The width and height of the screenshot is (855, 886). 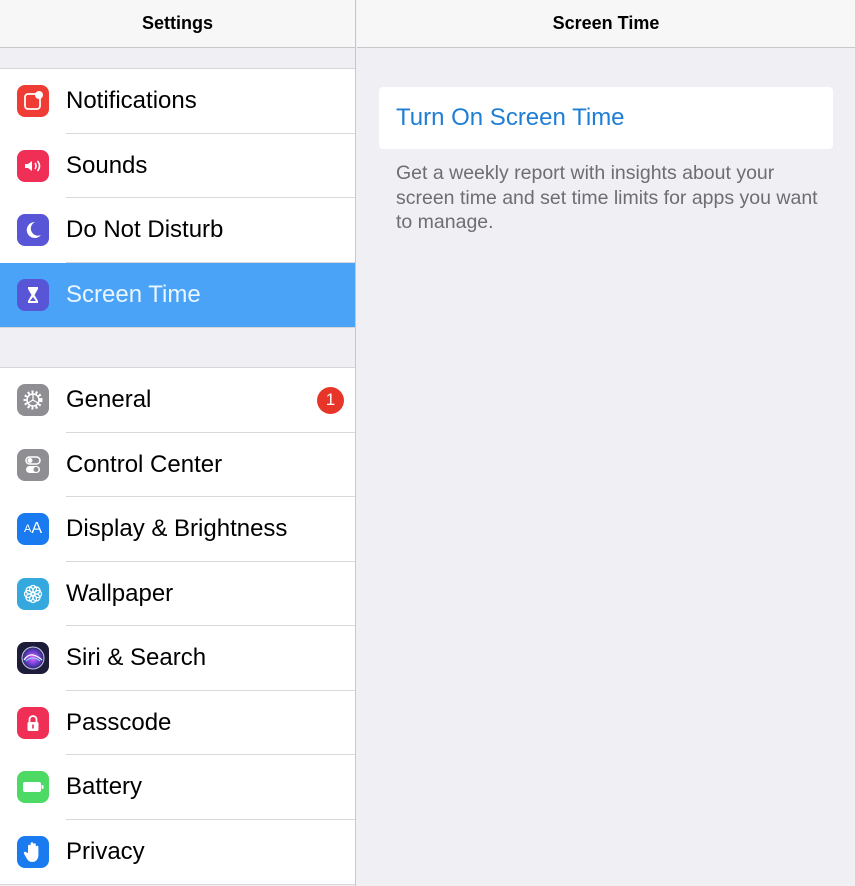 What do you see at coordinates (109, 400) in the screenshot?
I see `sidebar-item-label: General` at bounding box center [109, 400].